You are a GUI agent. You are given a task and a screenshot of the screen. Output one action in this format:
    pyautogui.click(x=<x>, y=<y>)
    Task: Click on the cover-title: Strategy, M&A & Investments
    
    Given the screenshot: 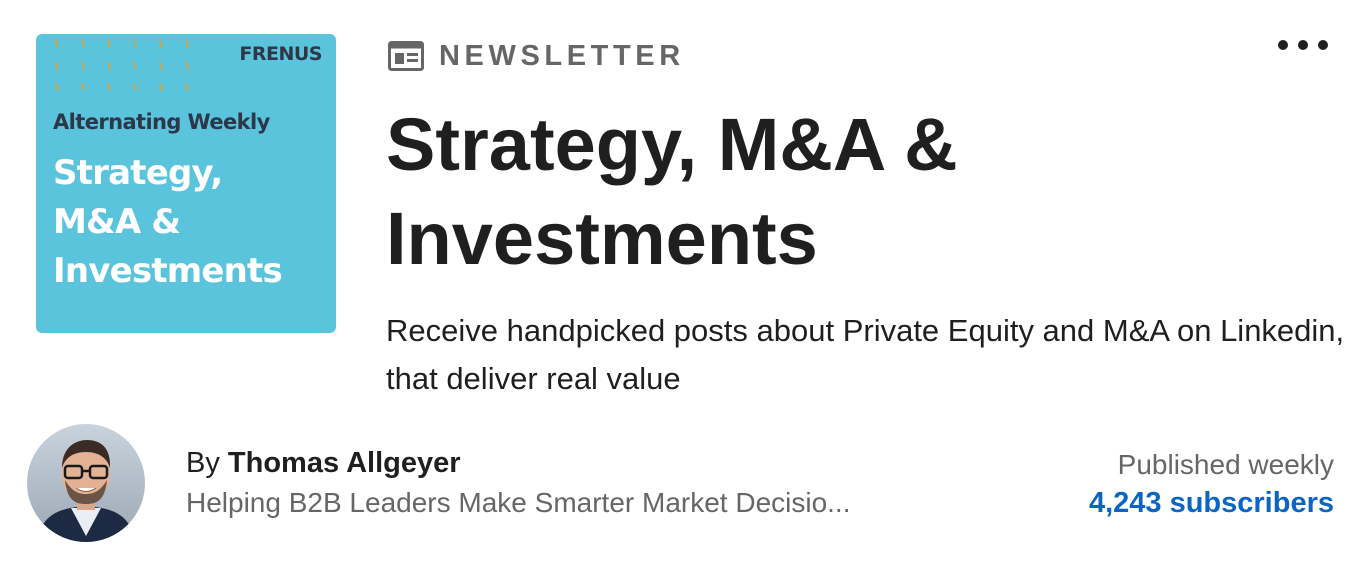 What is the action you would take?
    pyautogui.click(x=193, y=222)
    